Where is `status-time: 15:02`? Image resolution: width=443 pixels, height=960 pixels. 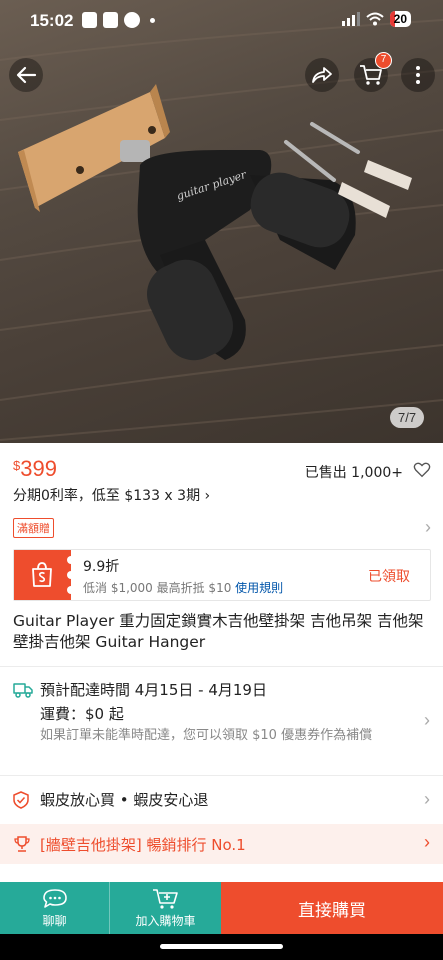 status-time: 15:02 is located at coordinates (52, 20).